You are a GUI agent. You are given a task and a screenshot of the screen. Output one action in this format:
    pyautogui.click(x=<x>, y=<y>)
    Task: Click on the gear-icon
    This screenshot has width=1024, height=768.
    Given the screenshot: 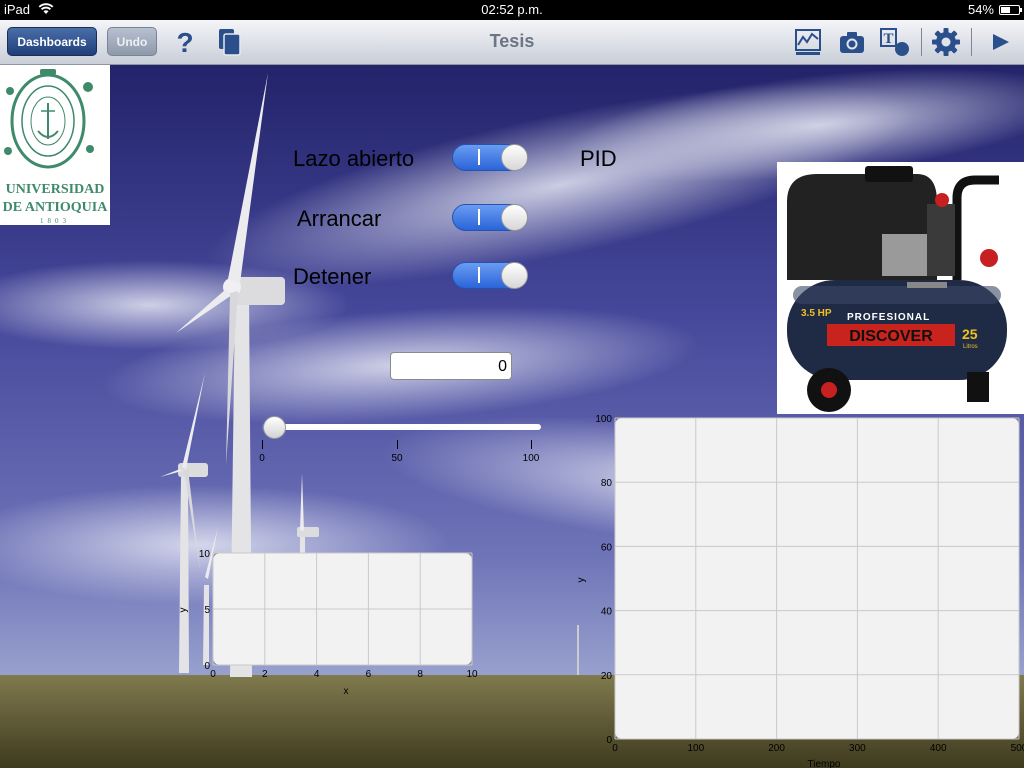 What is the action you would take?
    pyautogui.click(x=946, y=42)
    